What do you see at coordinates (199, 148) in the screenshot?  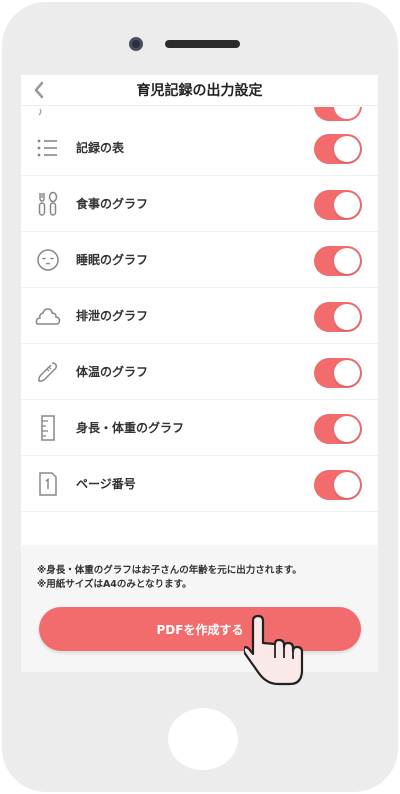 I see `list-item-record-table: 記録の表` at bounding box center [199, 148].